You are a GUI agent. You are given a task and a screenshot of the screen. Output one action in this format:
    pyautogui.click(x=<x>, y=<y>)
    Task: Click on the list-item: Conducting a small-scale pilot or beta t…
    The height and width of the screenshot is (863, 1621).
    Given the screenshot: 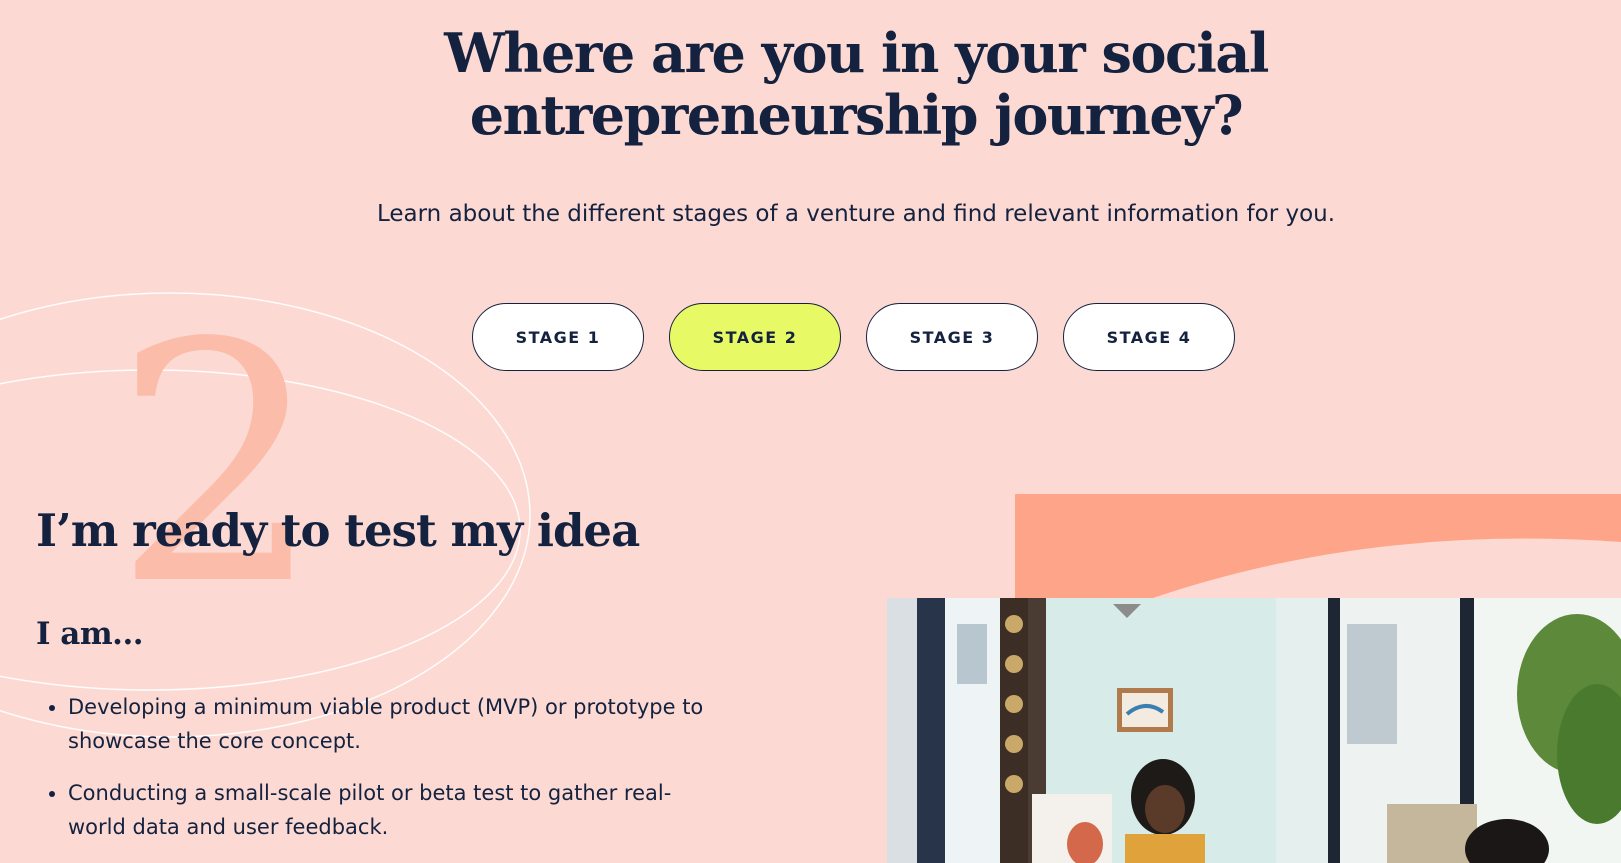 What is the action you would take?
    pyautogui.click(x=398, y=810)
    